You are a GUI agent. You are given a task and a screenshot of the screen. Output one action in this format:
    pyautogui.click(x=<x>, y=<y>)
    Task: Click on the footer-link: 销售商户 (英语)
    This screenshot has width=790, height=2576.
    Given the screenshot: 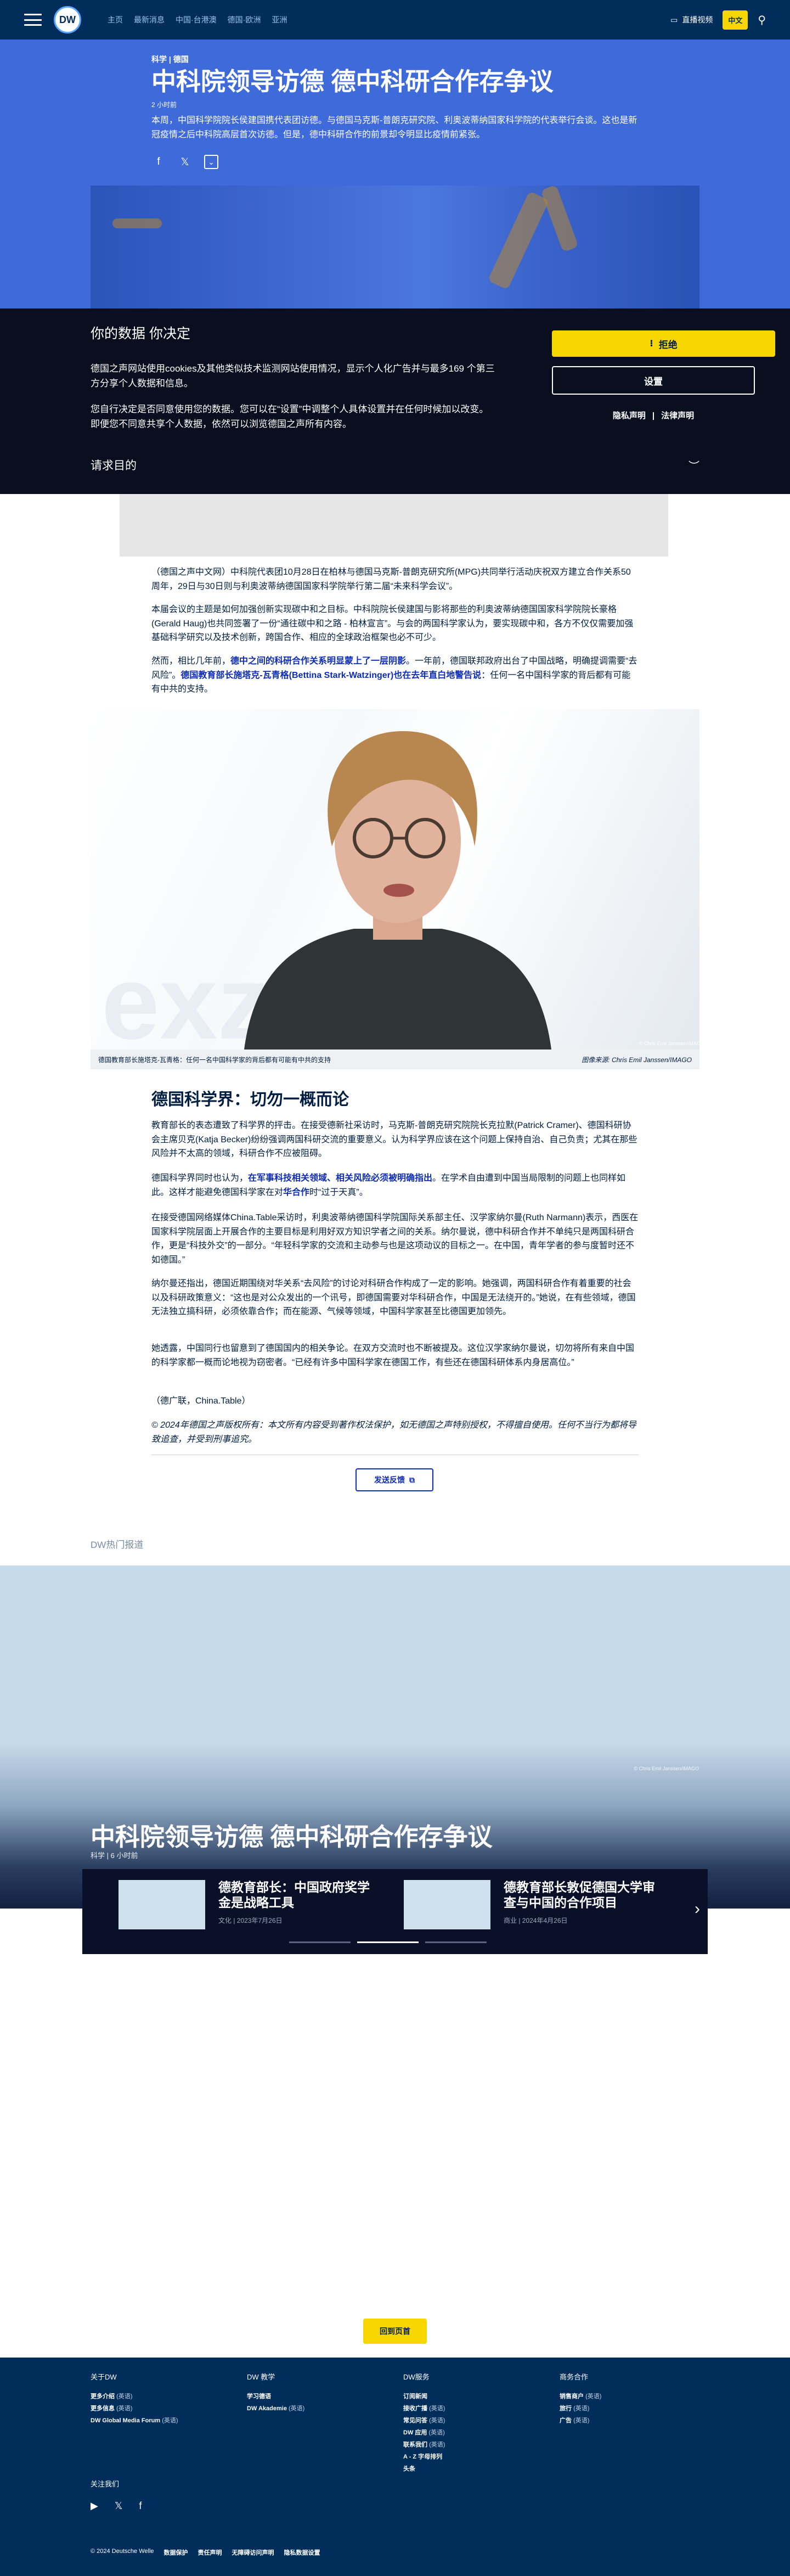 What is the action you would take?
    pyautogui.click(x=629, y=2396)
    